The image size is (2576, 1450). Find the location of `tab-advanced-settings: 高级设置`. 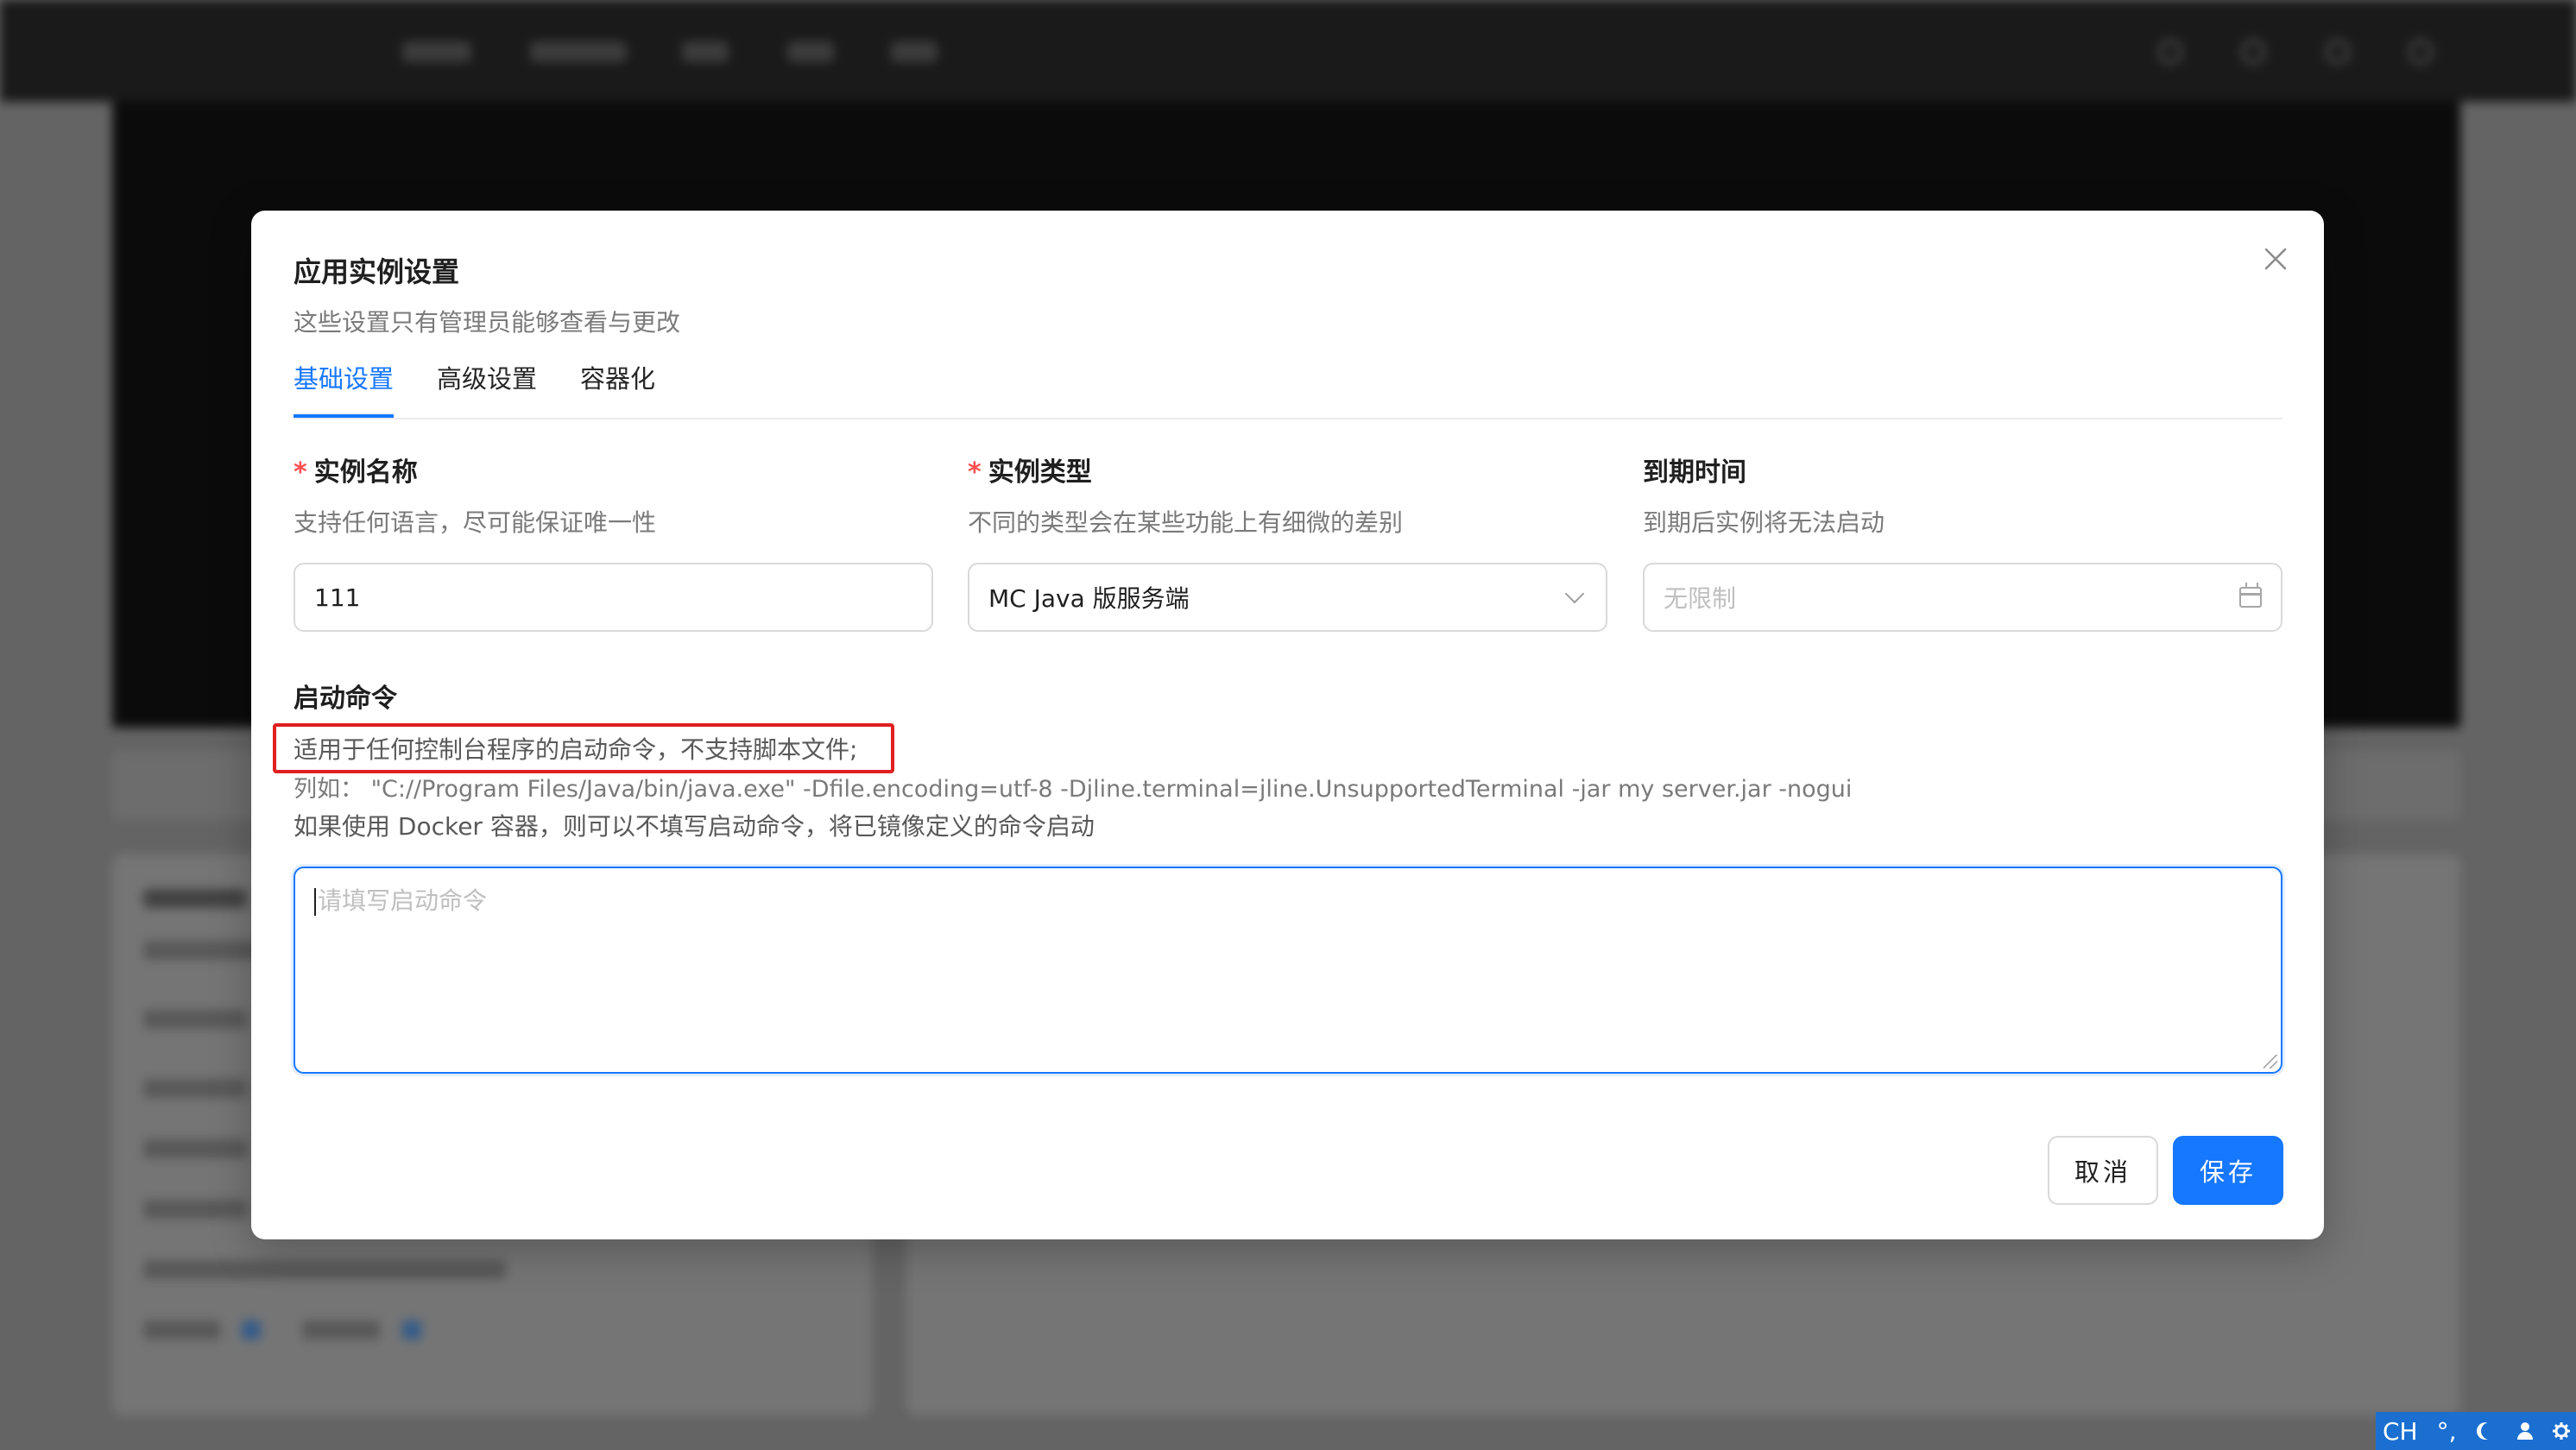

tab-advanced-settings: 高级设置 is located at coordinates (487, 387).